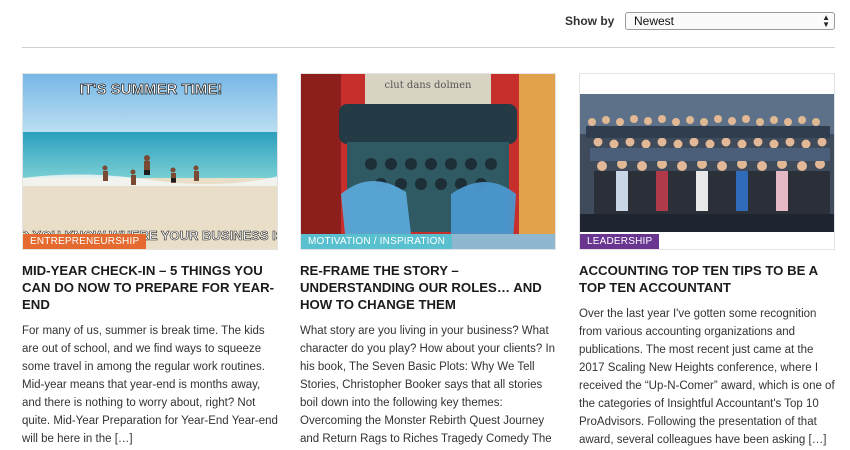  I want to click on divider, so click(428, 47).